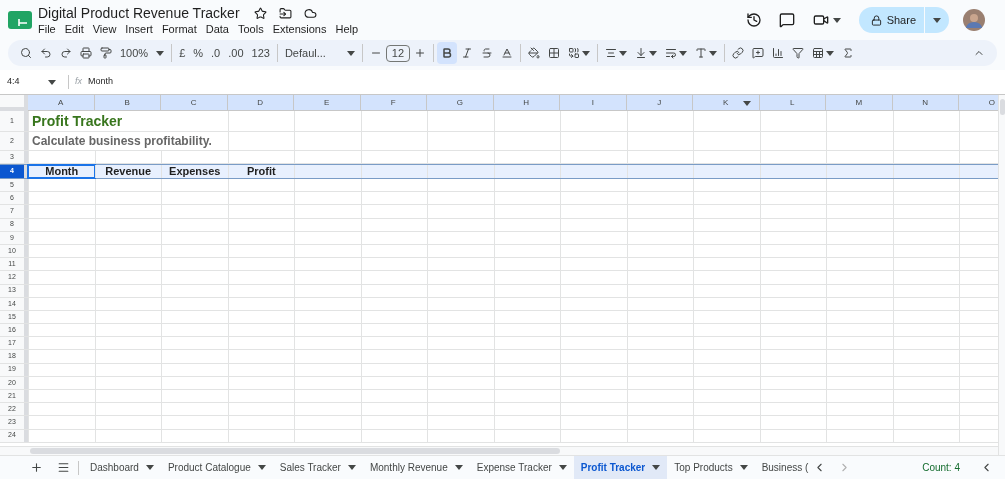 This screenshot has width=1005, height=479. What do you see at coordinates (785, 467) in the screenshot?
I see `sheet-tab: Business (` at bounding box center [785, 467].